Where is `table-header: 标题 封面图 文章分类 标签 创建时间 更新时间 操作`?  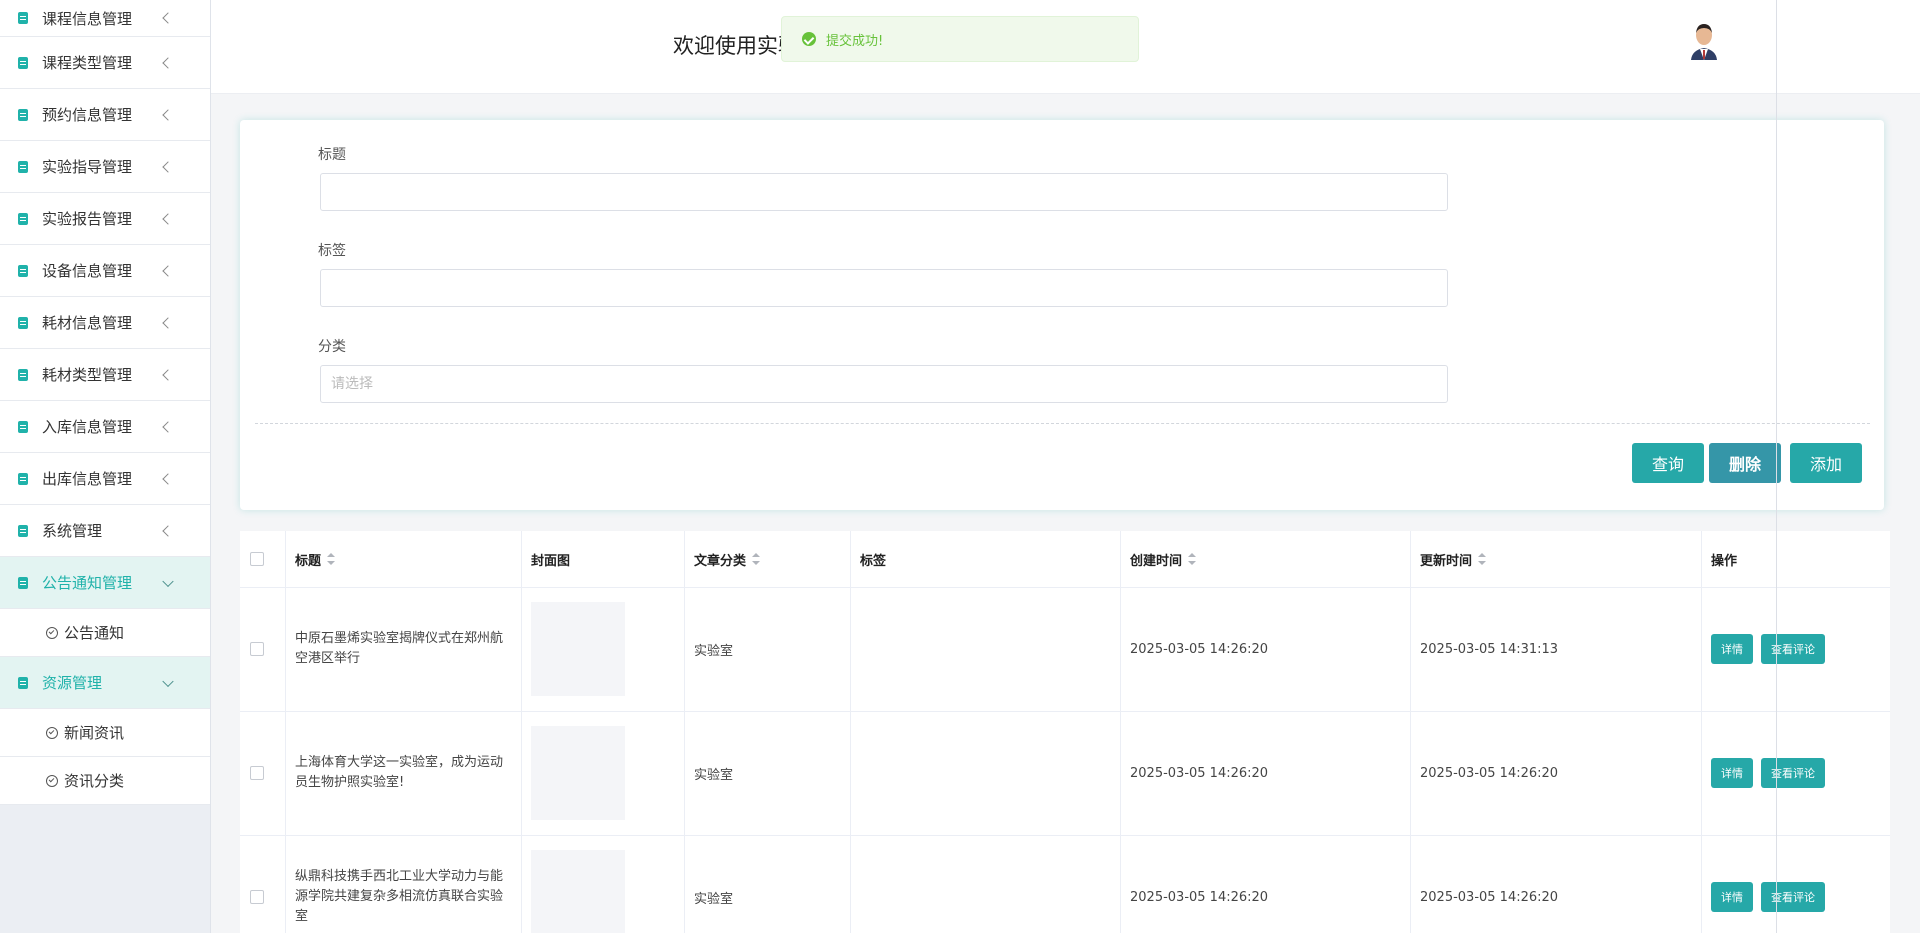 table-header: 标题 封面图 文章分类 标签 创建时间 更新时间 操作 is located at coordinates (1065, 559).